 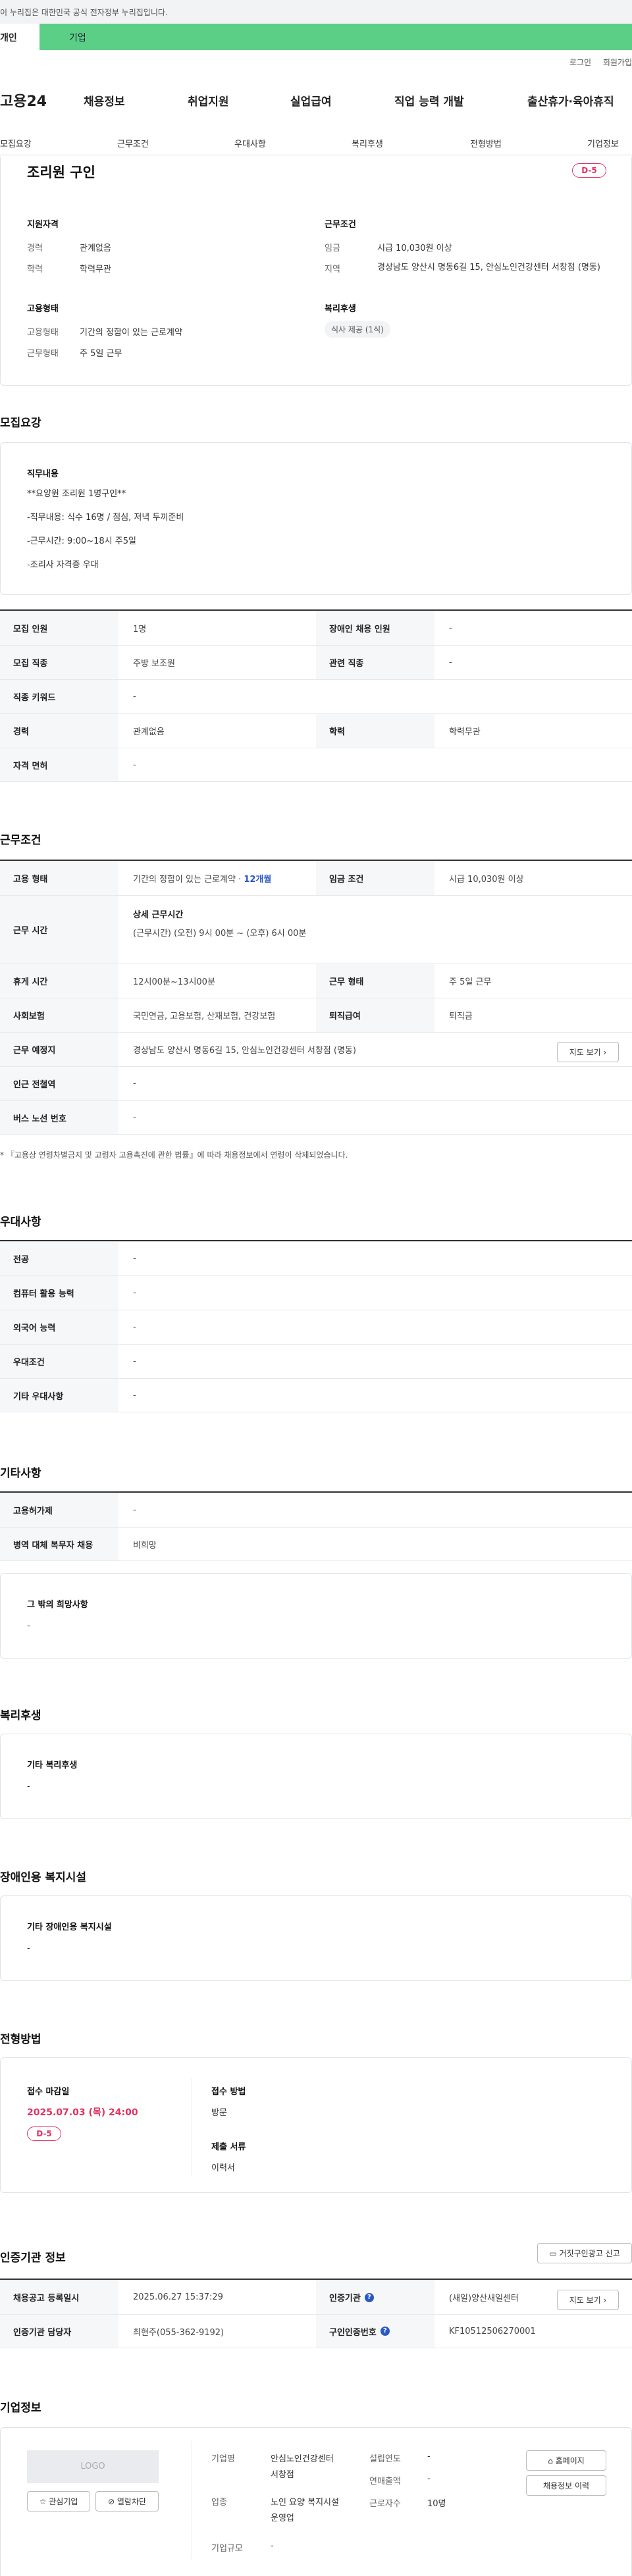 What do you see at coordinates (316, 696) in the screenshot?
I see `table-row: 직종 키워드 -` at bounding box center [316, 696].